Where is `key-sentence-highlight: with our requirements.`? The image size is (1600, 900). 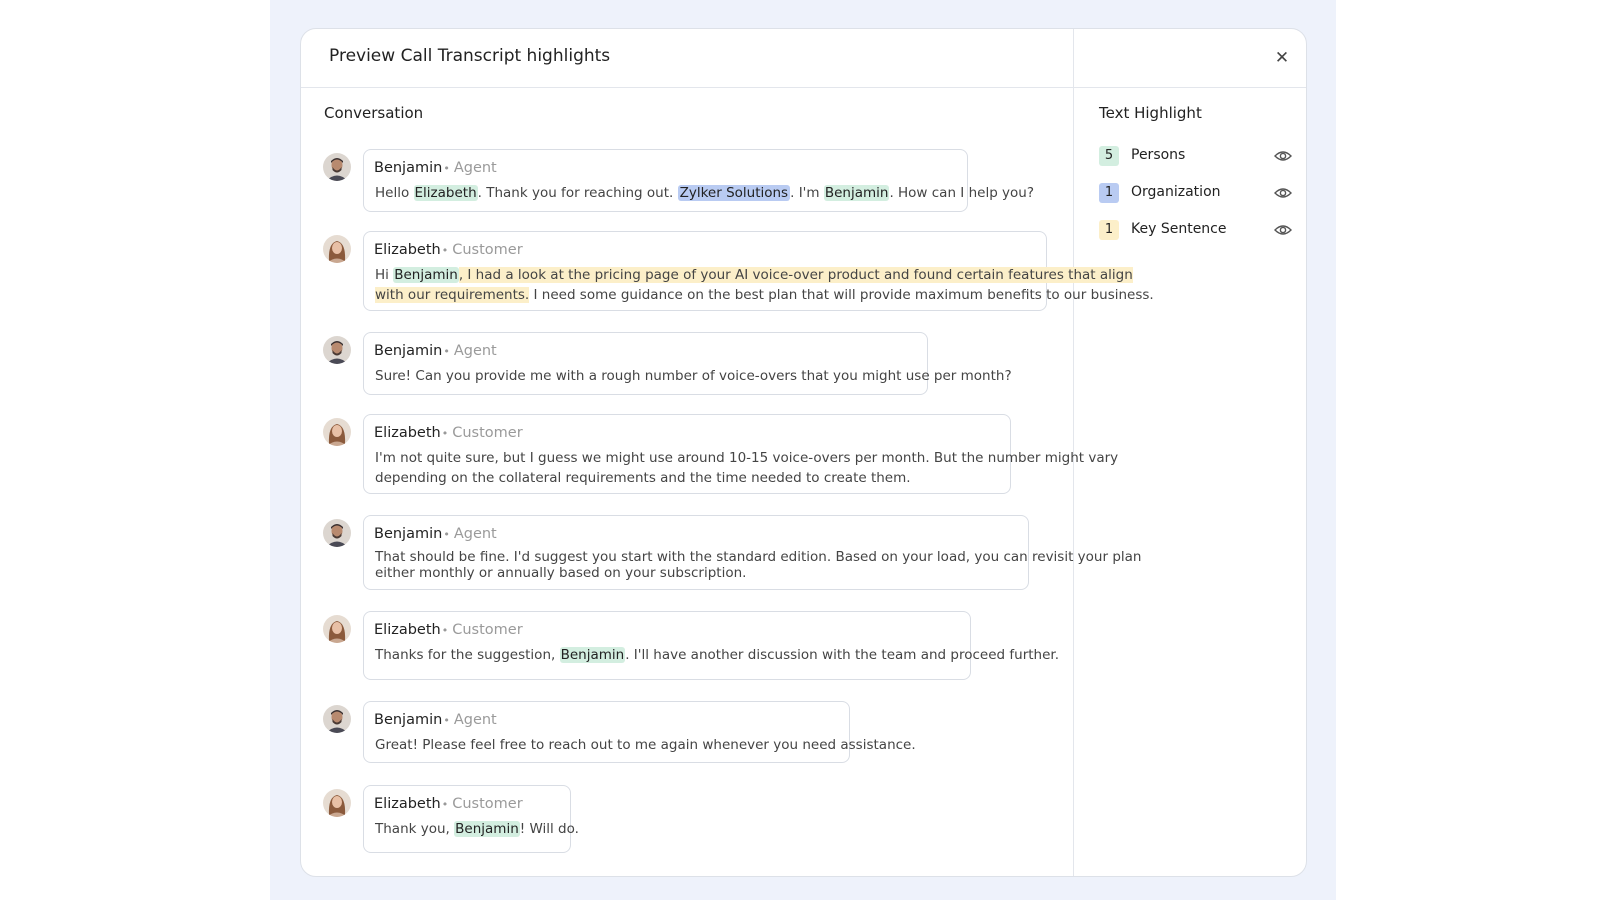
key-sentence-highlight: with our requirements. is located at coordinates (452, 295).